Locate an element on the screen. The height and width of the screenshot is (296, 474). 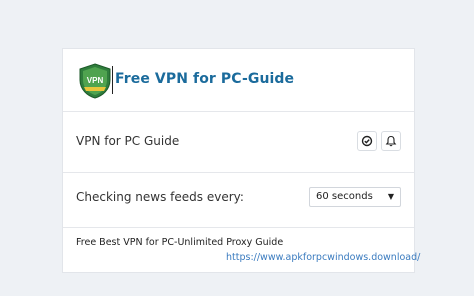
feed-interval-select: 60 seconds ▼ is located at coordinates (355, 197).